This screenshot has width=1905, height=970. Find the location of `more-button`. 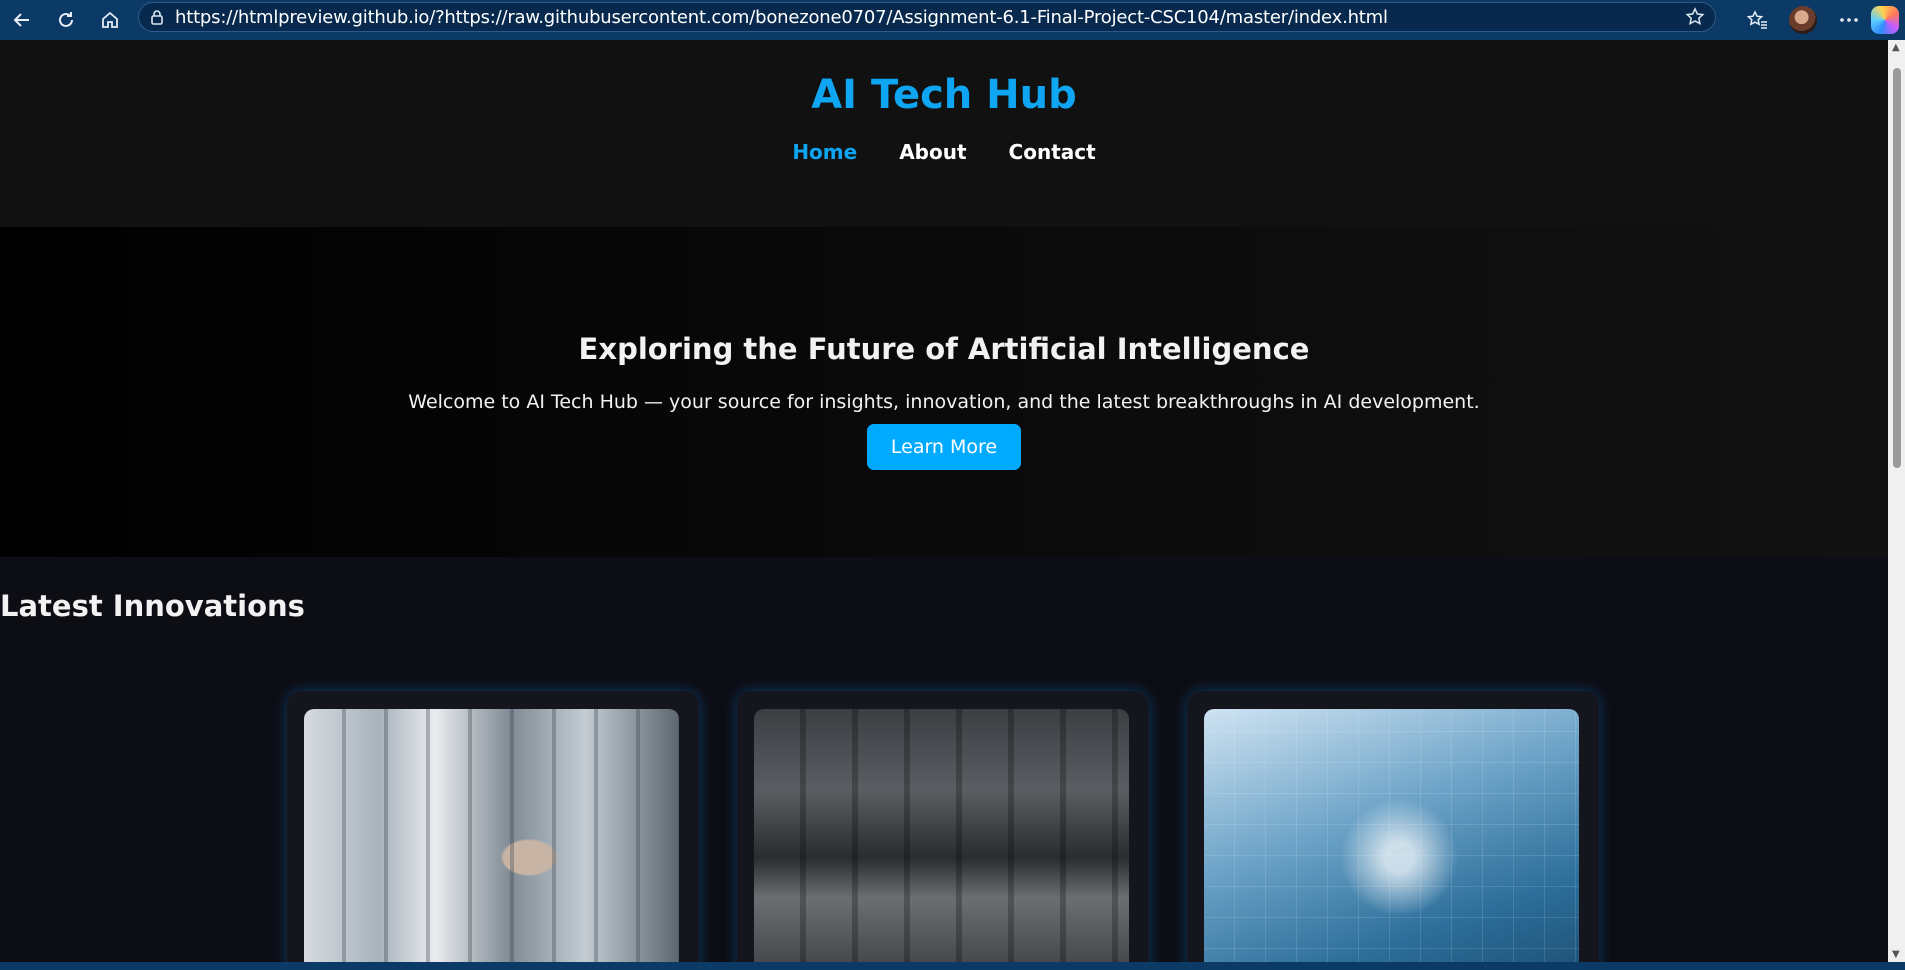

more-button is located at coordinates (1849, 20).